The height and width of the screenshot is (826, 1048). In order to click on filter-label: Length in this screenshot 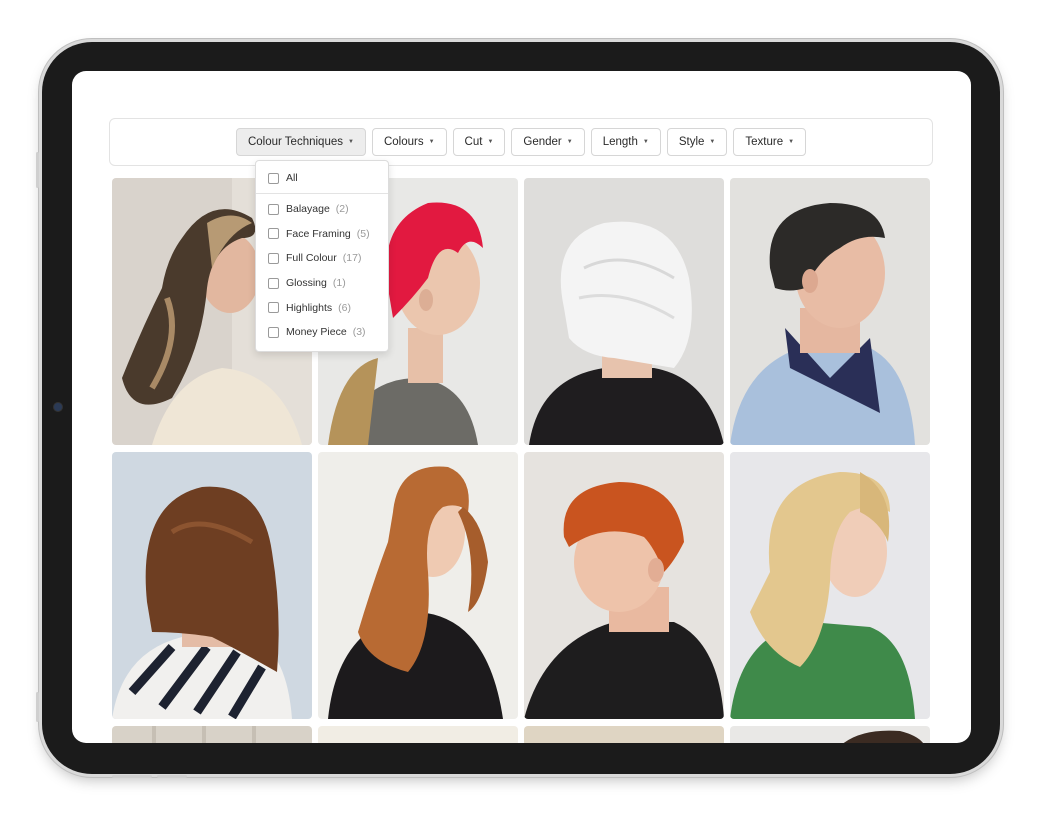, I will do `click(620, 142)`.